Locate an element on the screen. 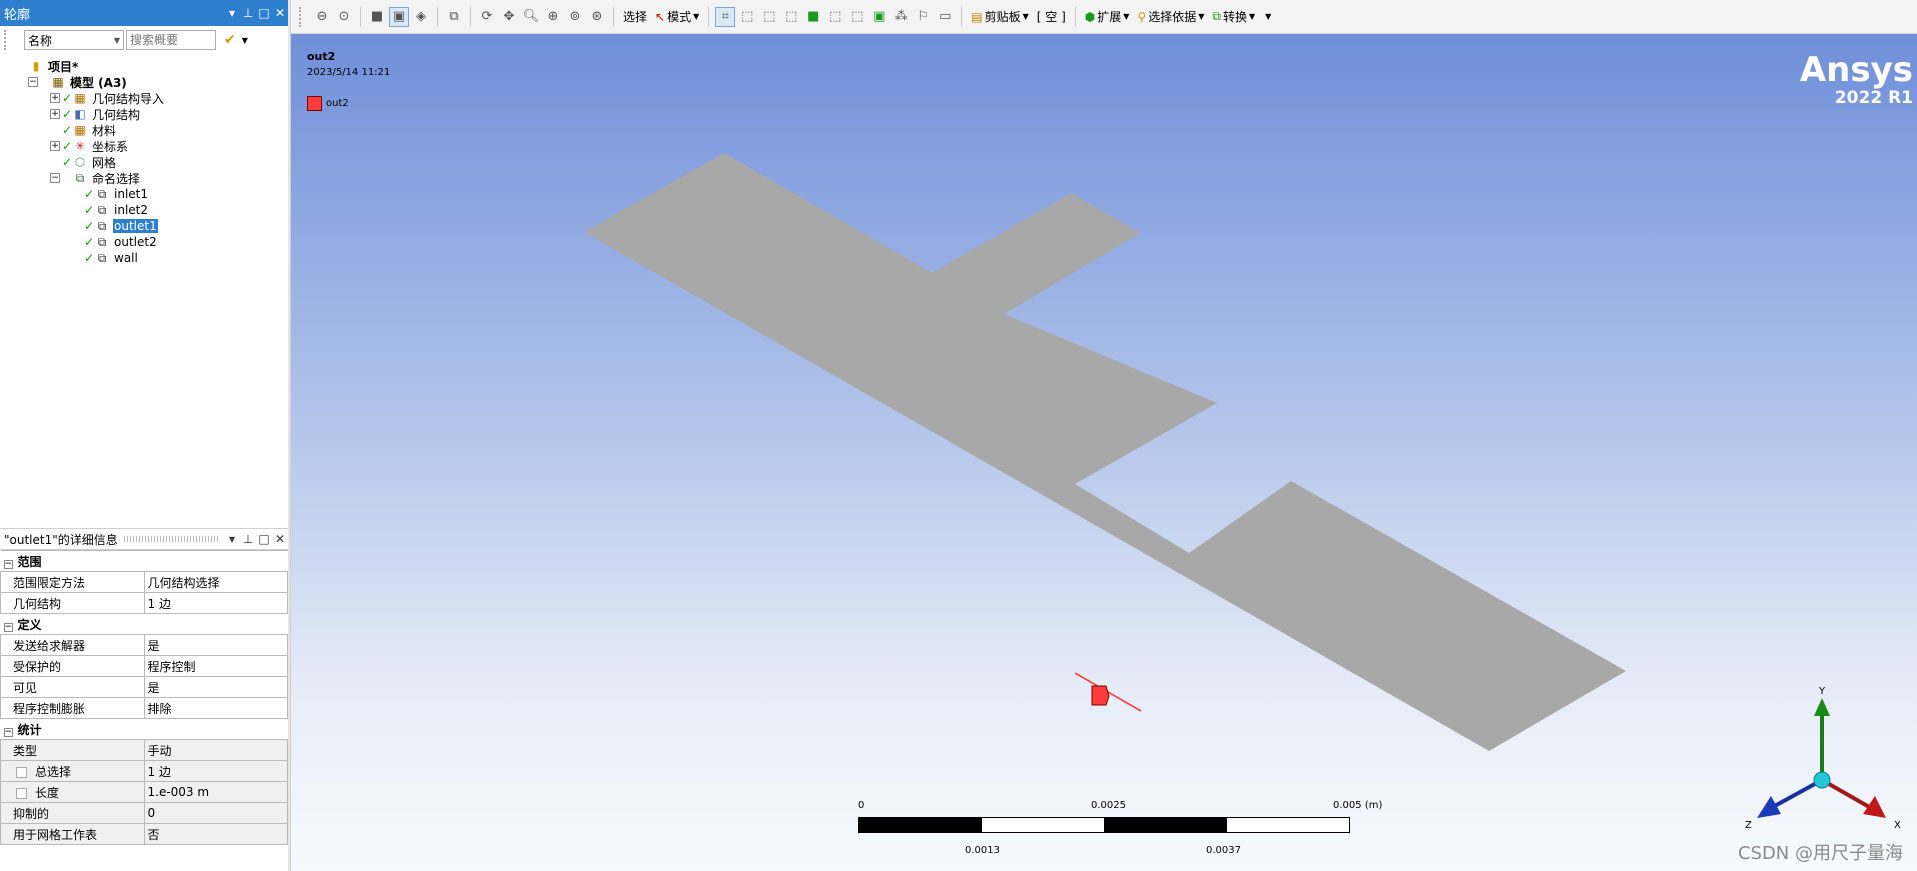 This screenshot has height=871, width=1917. convert-dropdown: ⧉ 转换 ▼ is located at coordinates (1233, 16).